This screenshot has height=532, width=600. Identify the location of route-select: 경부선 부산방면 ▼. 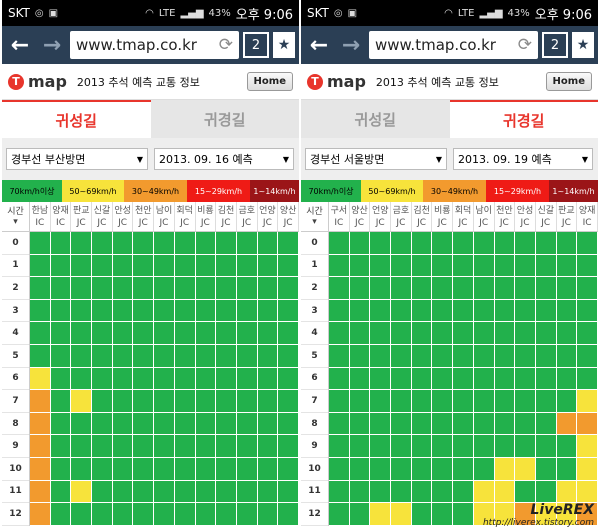
(77, 159).